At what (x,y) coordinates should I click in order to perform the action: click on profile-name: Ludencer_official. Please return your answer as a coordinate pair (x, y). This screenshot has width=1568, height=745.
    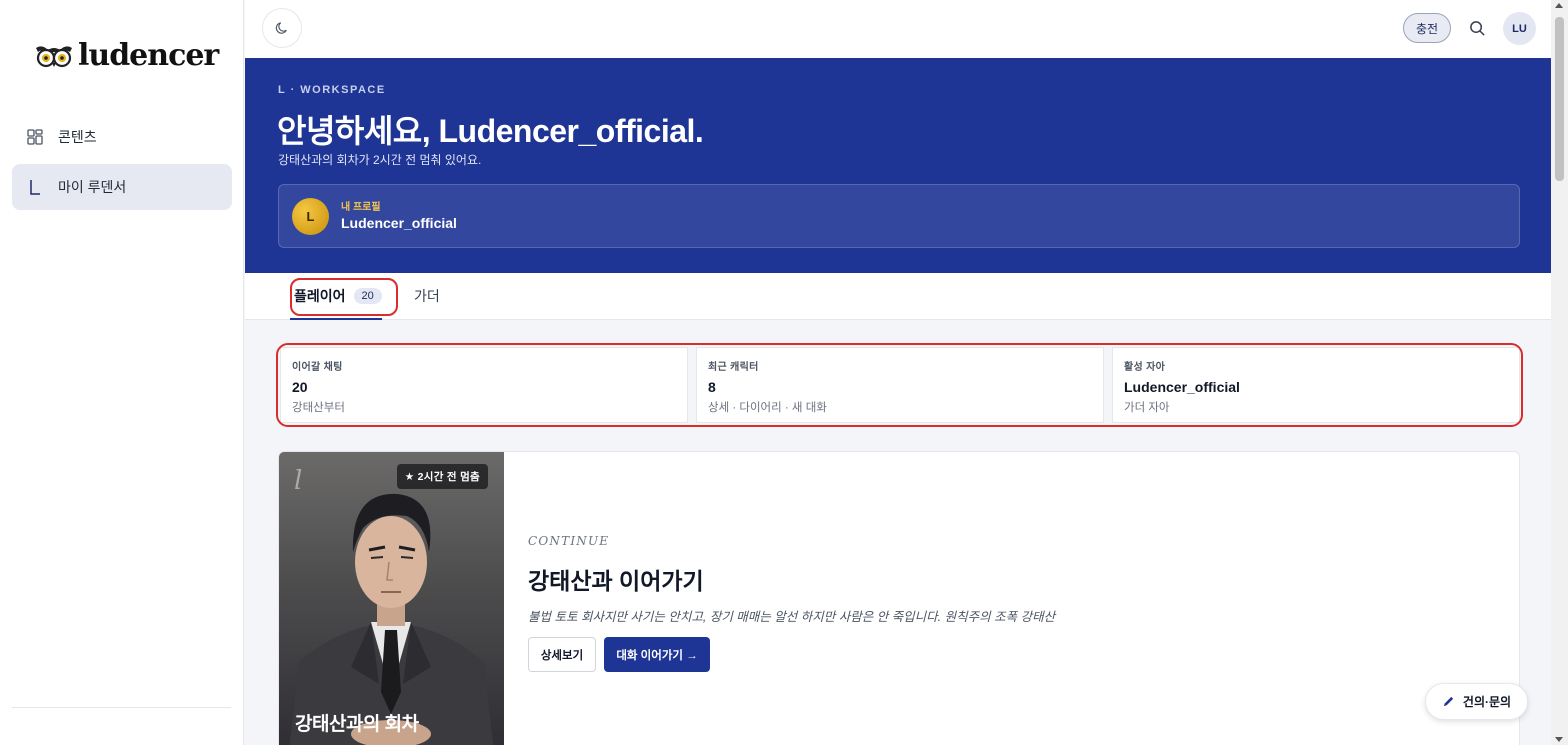
    Looking at the image, I should click on (399, 223).